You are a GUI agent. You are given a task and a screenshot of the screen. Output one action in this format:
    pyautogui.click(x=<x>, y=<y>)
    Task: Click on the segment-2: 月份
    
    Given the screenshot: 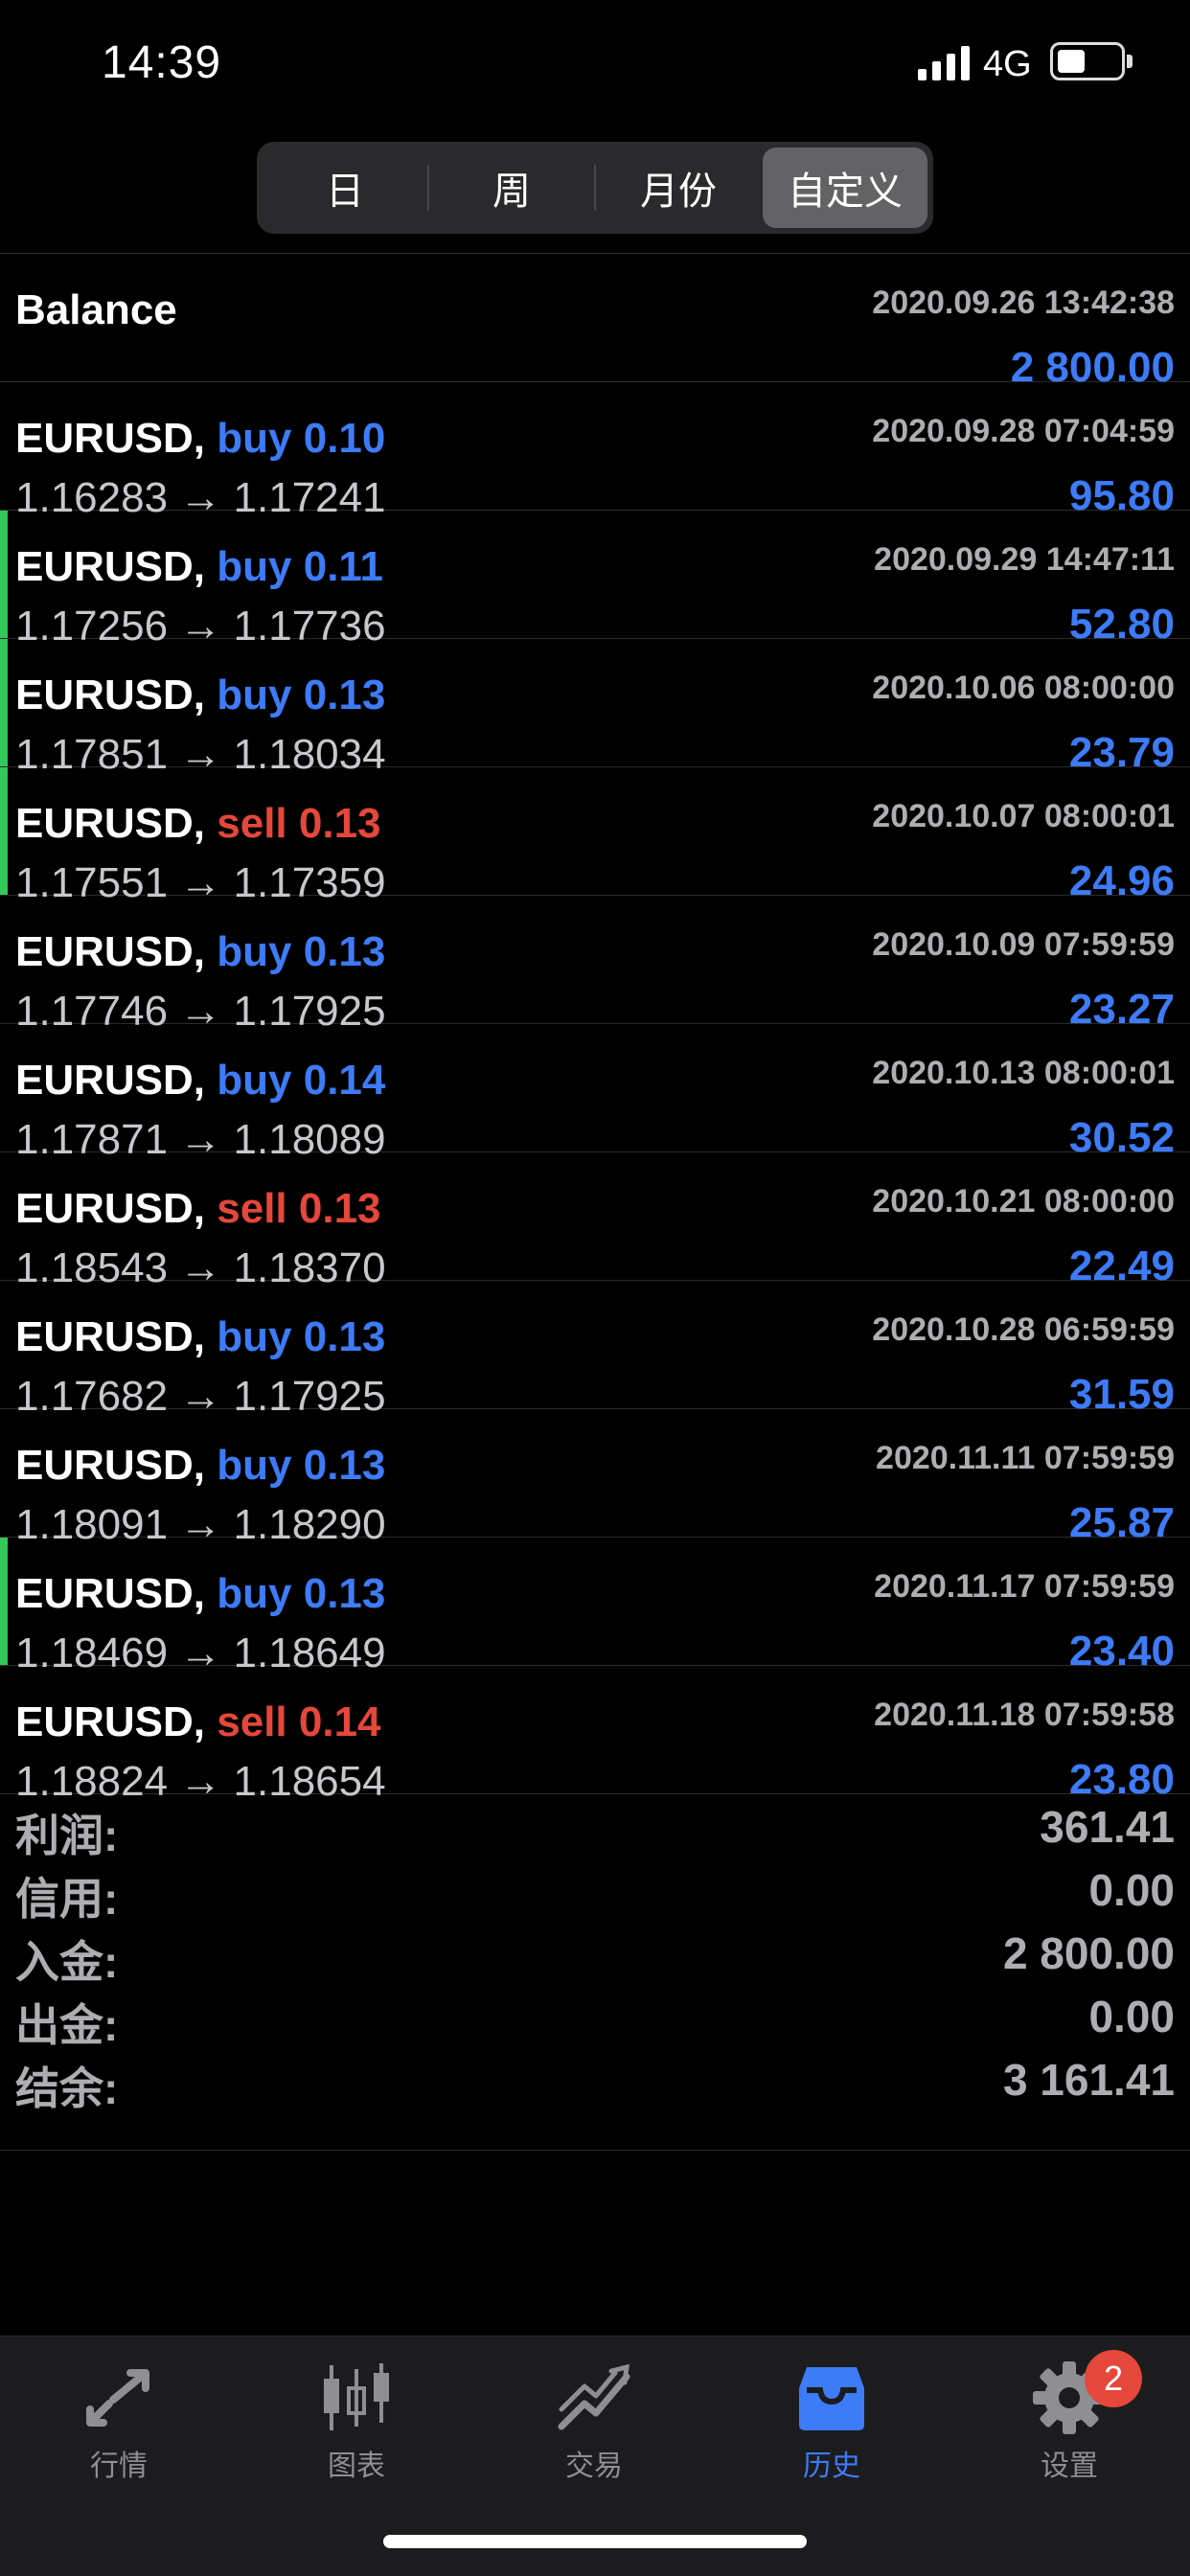 What is the action you would take?
    pyautogui.click(x=679, y=188)
    